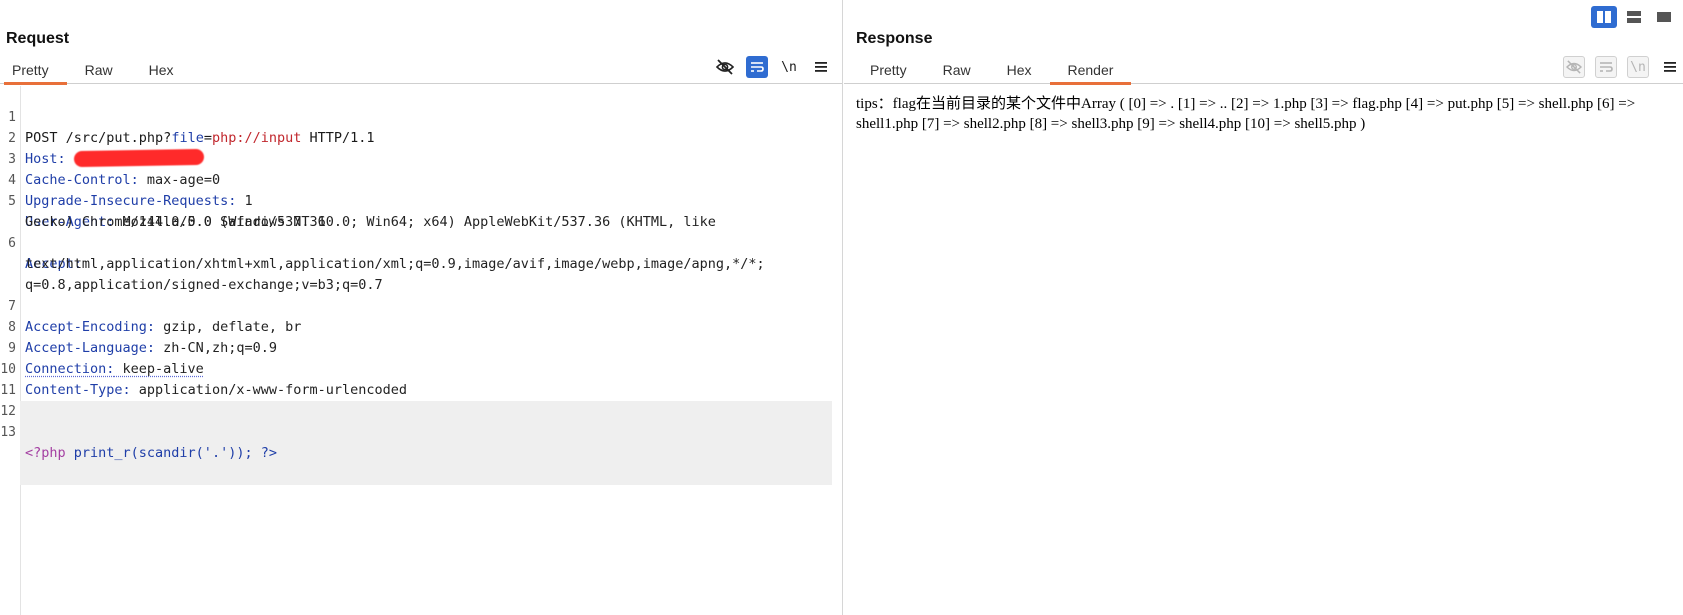 The height and width of the screenshot is (615, 1683). What do you see at coordinates (8, 411) in the screenshot?
I see `line-number: 12` at bounding box center [8, 411].